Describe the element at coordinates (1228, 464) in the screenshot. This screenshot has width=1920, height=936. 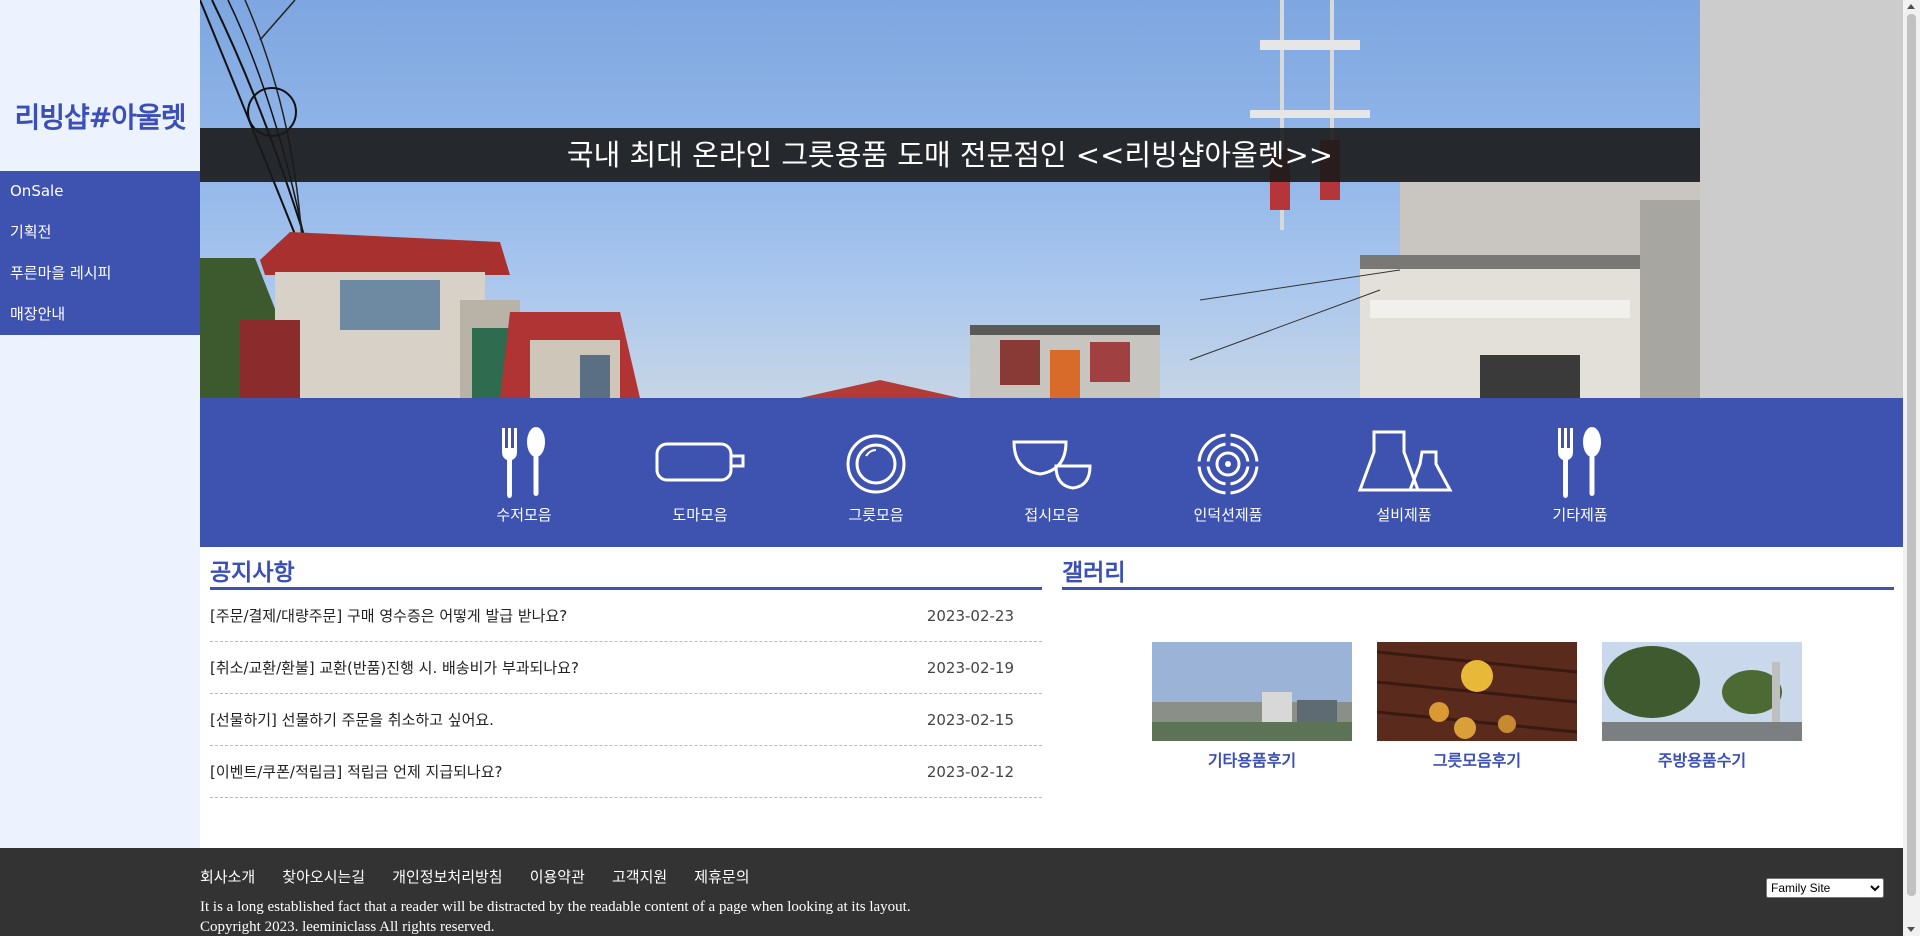
I see `induction-icon` at that location.